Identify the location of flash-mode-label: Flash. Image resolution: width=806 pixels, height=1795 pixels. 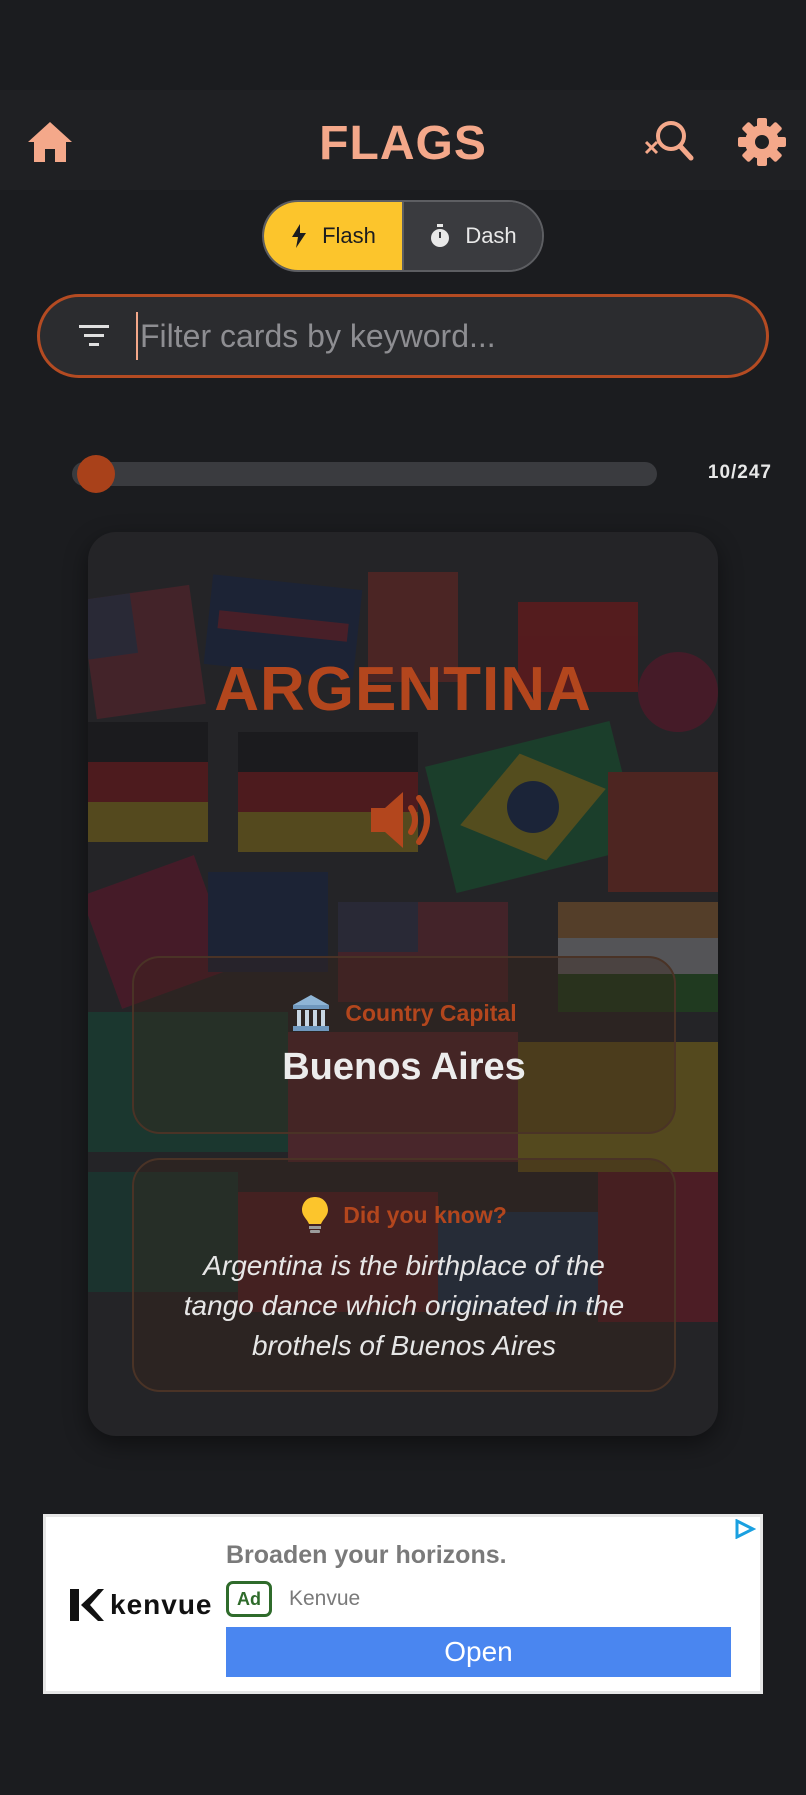
(349, 235).